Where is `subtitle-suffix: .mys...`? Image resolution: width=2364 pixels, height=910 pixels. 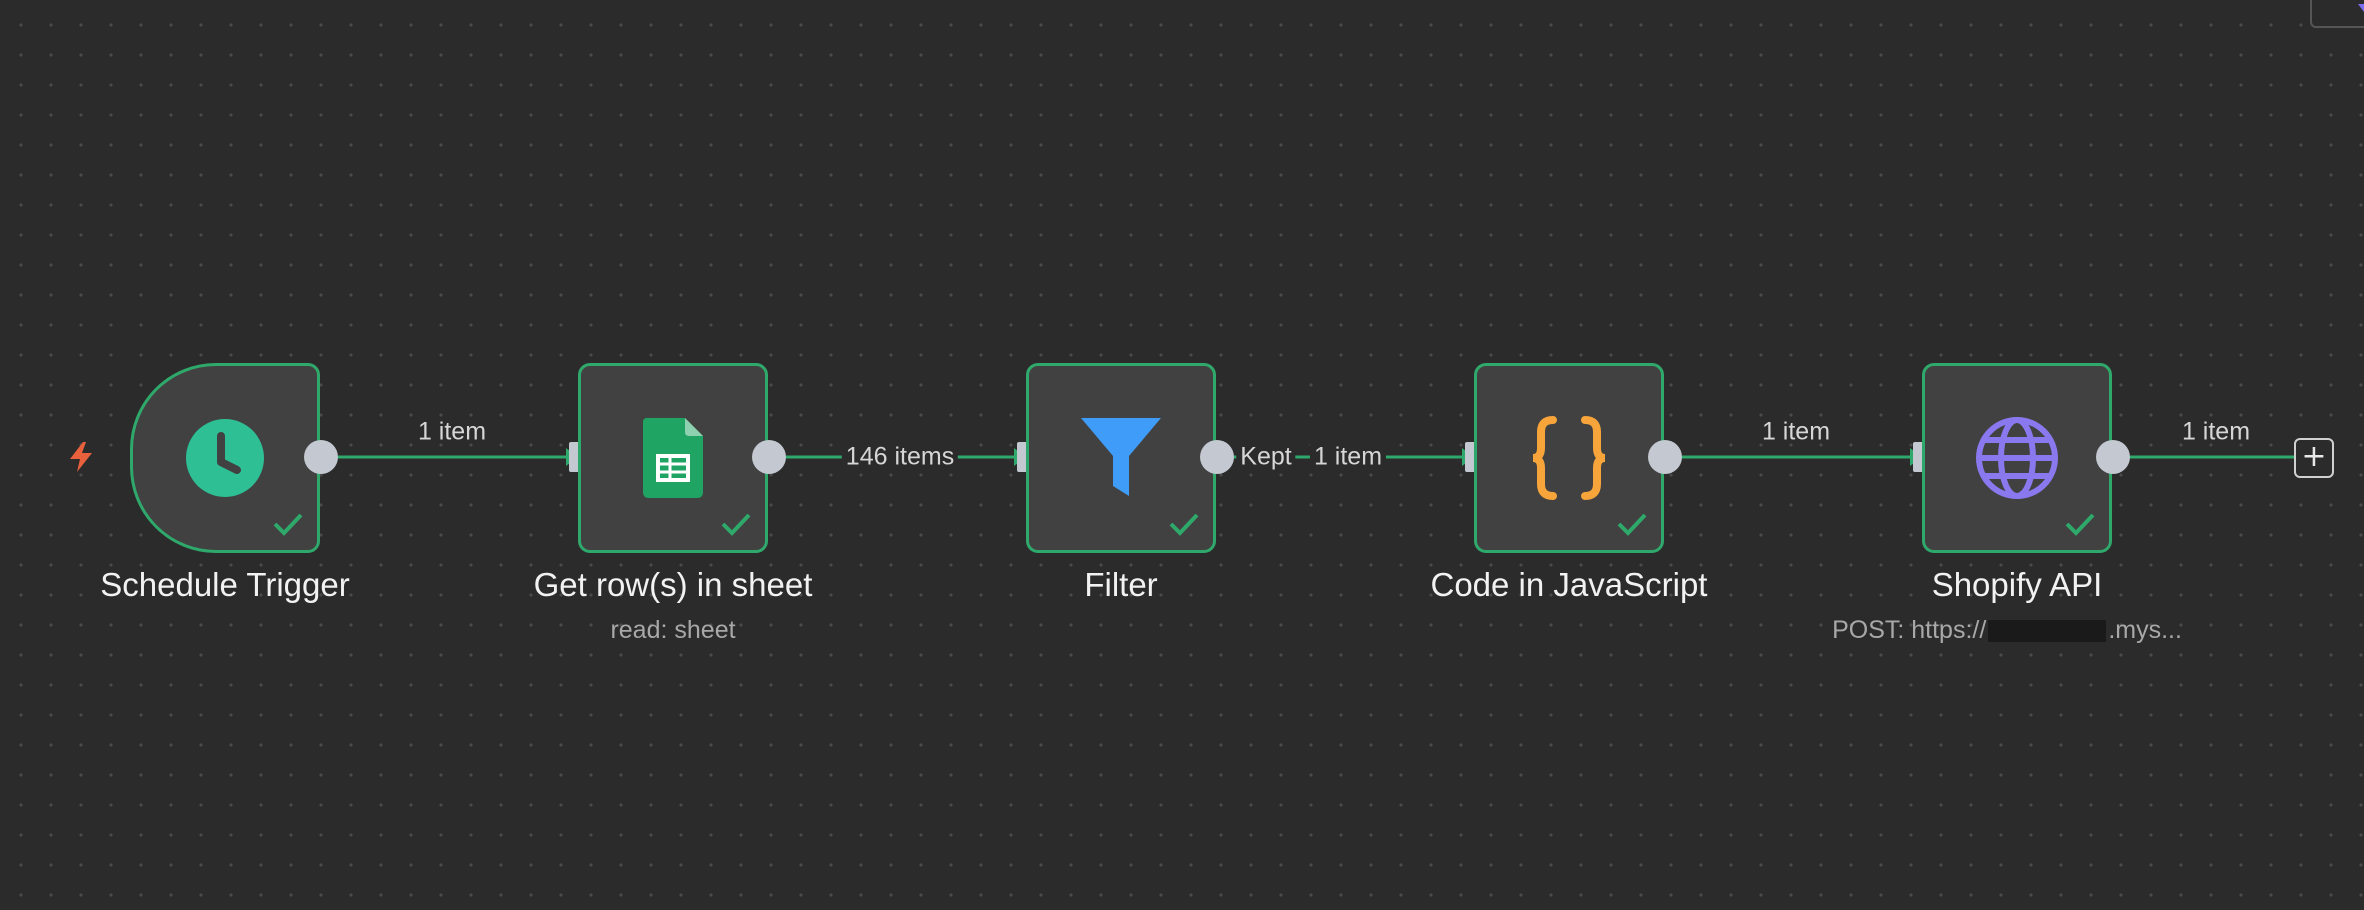 subtitle-suffix: .mys... is located at coordinates (2145, 630).